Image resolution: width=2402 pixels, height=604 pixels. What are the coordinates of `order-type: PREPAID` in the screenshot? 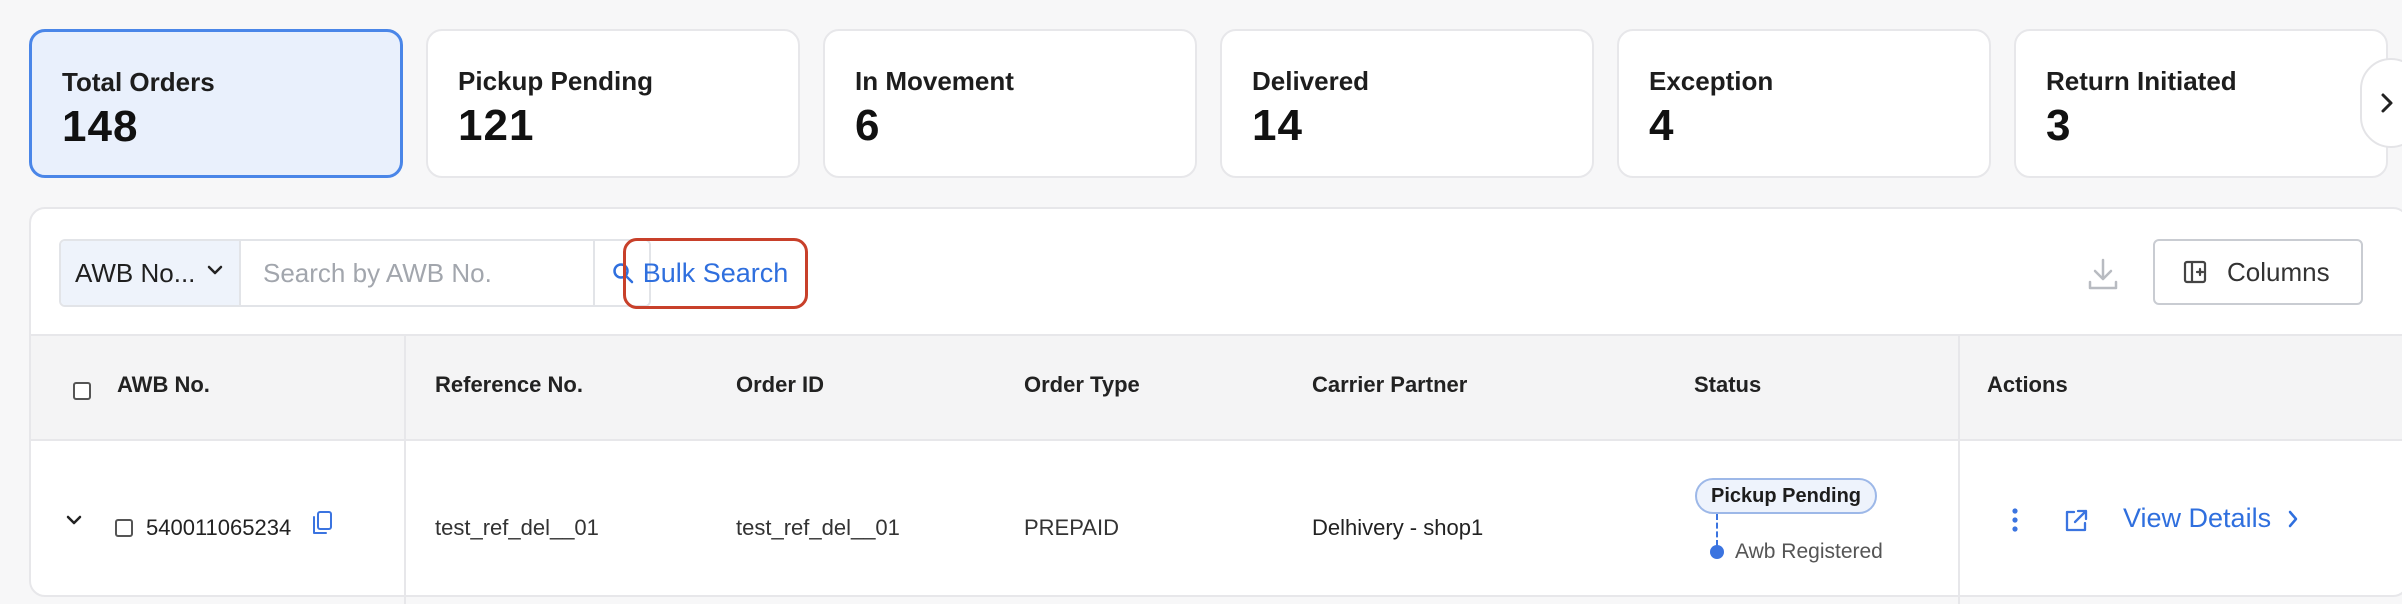 It's located at (1071, 527).